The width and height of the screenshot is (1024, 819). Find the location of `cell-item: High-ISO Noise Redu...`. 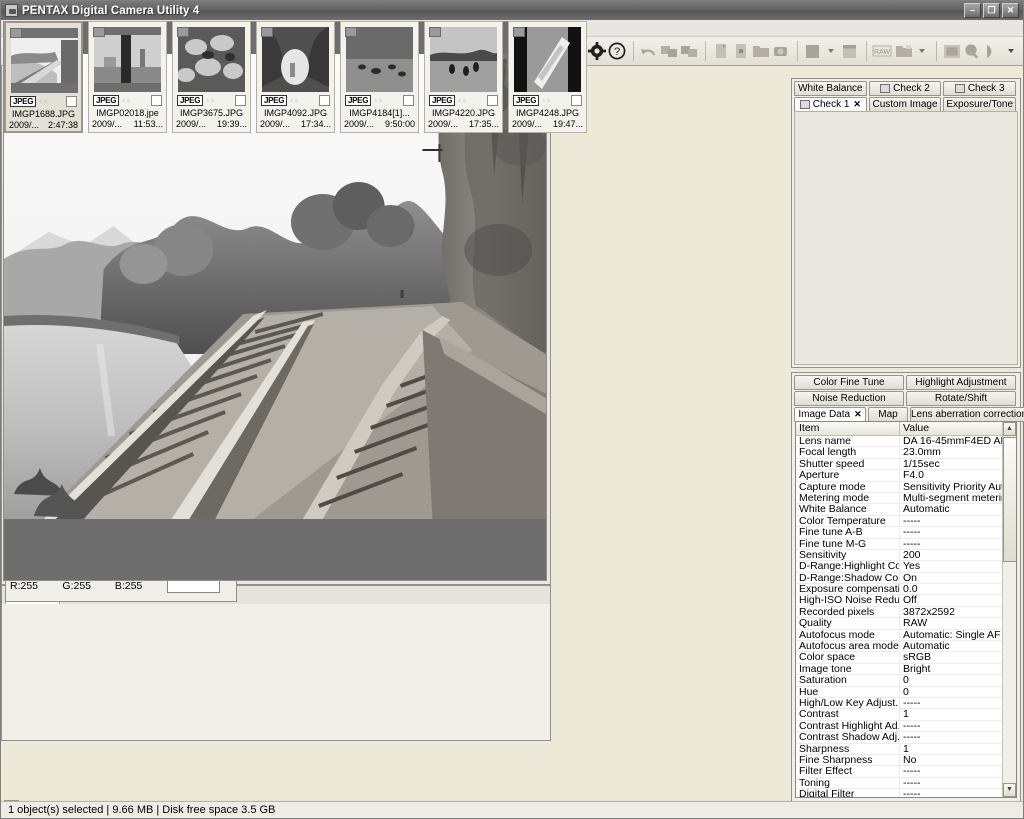

cell-item: High-ISO Noise Redu... is located at coordinates (848, 600).